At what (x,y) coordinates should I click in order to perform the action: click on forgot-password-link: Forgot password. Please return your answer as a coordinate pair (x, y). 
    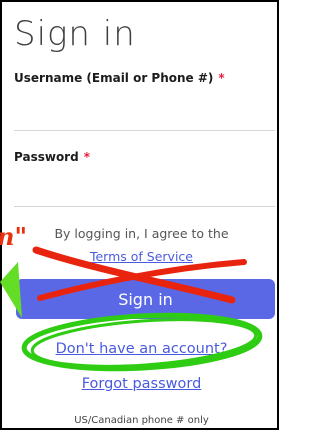
    Looking at the image, I should click on (141, 384).